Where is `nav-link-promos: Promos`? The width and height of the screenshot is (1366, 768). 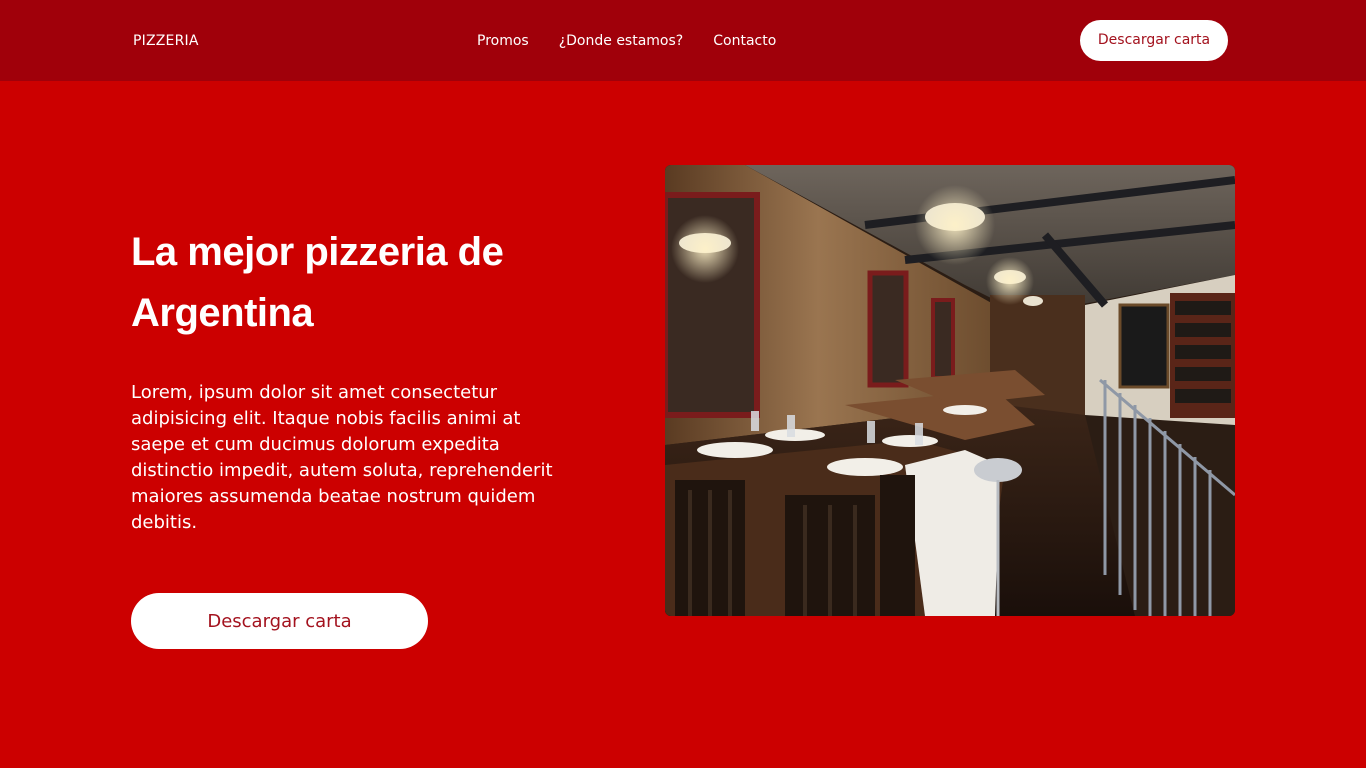 nav-link-promos: Promos is located at coordinates (503, 41).